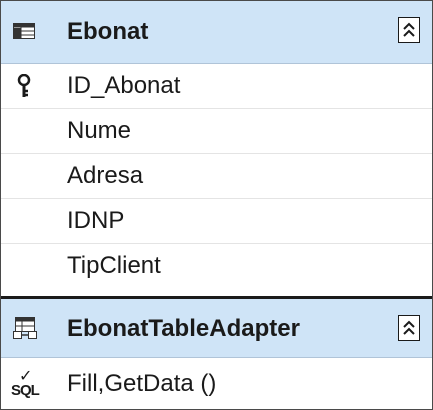  Describe the element at coordinates (216, 131) in the screenshot. I see `column-row: Nume` at that location.